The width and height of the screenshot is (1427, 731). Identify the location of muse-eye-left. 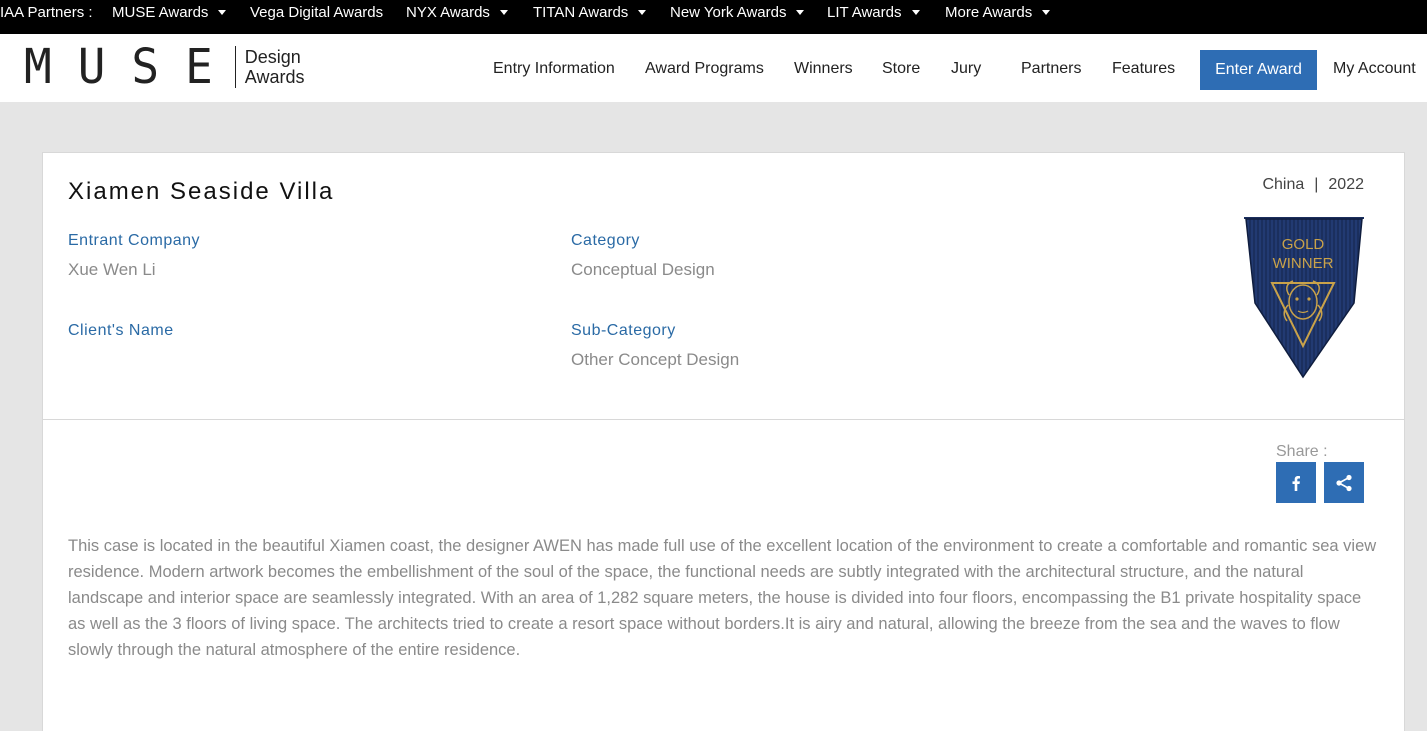
(1297, 299).